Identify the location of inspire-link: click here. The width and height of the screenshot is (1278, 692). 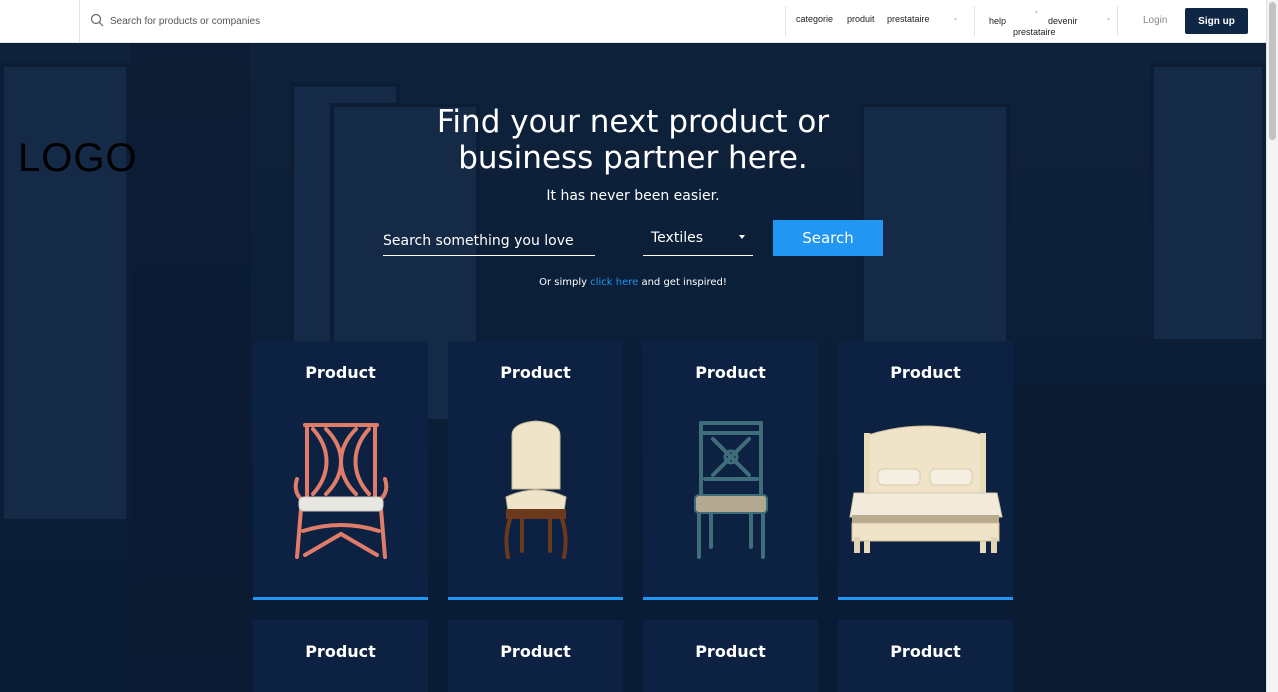
(614, 282).